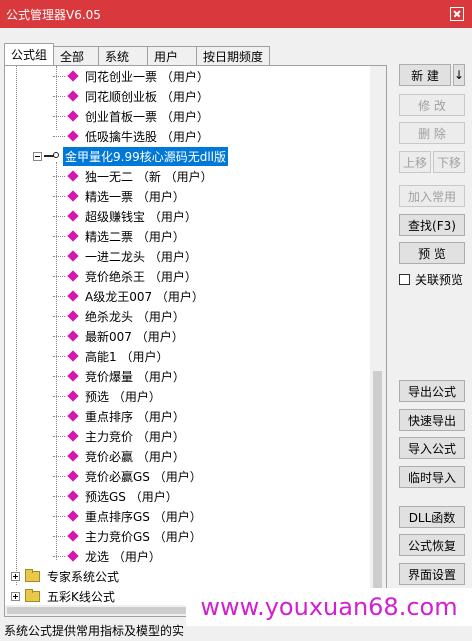  What do you see at coordinates (135, 296) in the screenshot?
I see `formula-item: A级龙王007 （用户）` at bounding box center [135, 296].